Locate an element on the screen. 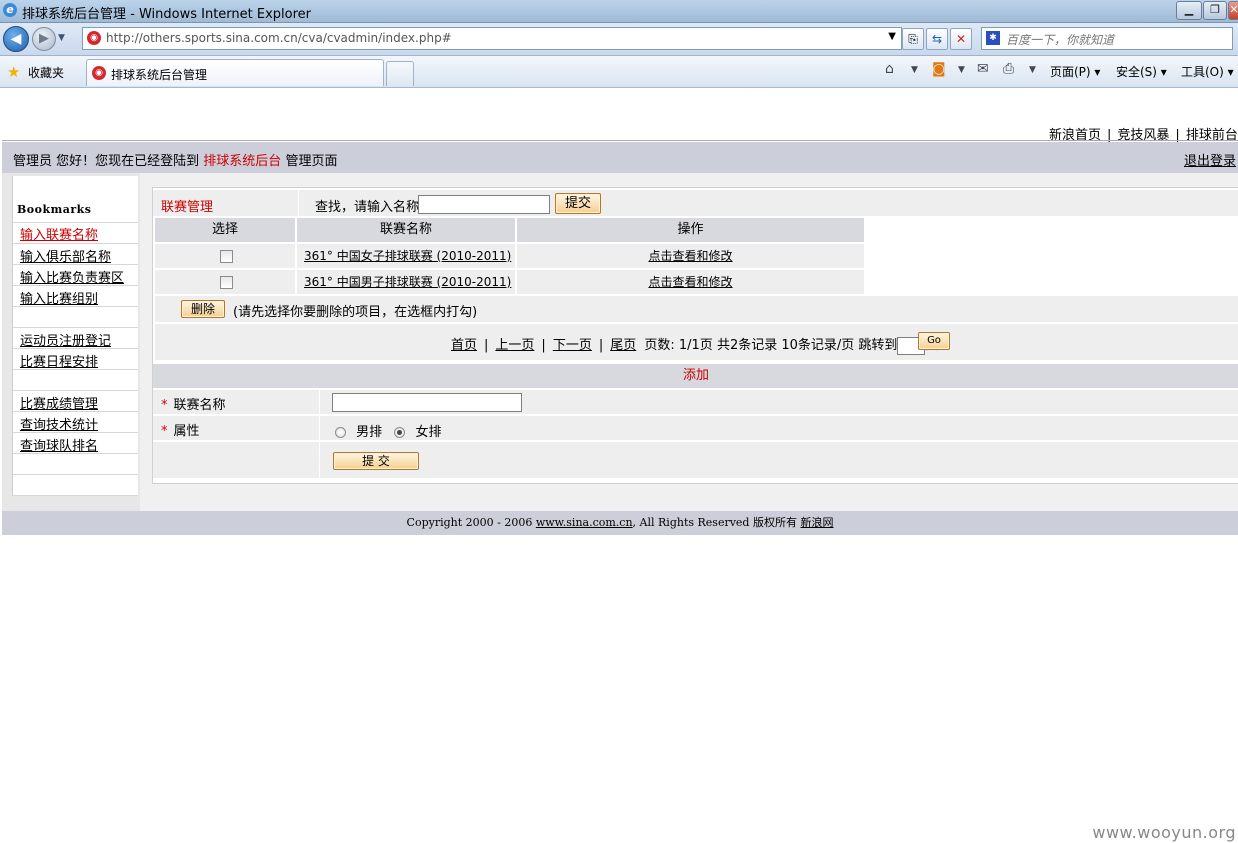 This screenshot has width=1238, height=843. radio-women-label: 女排 is located at coordinates (428, 432).